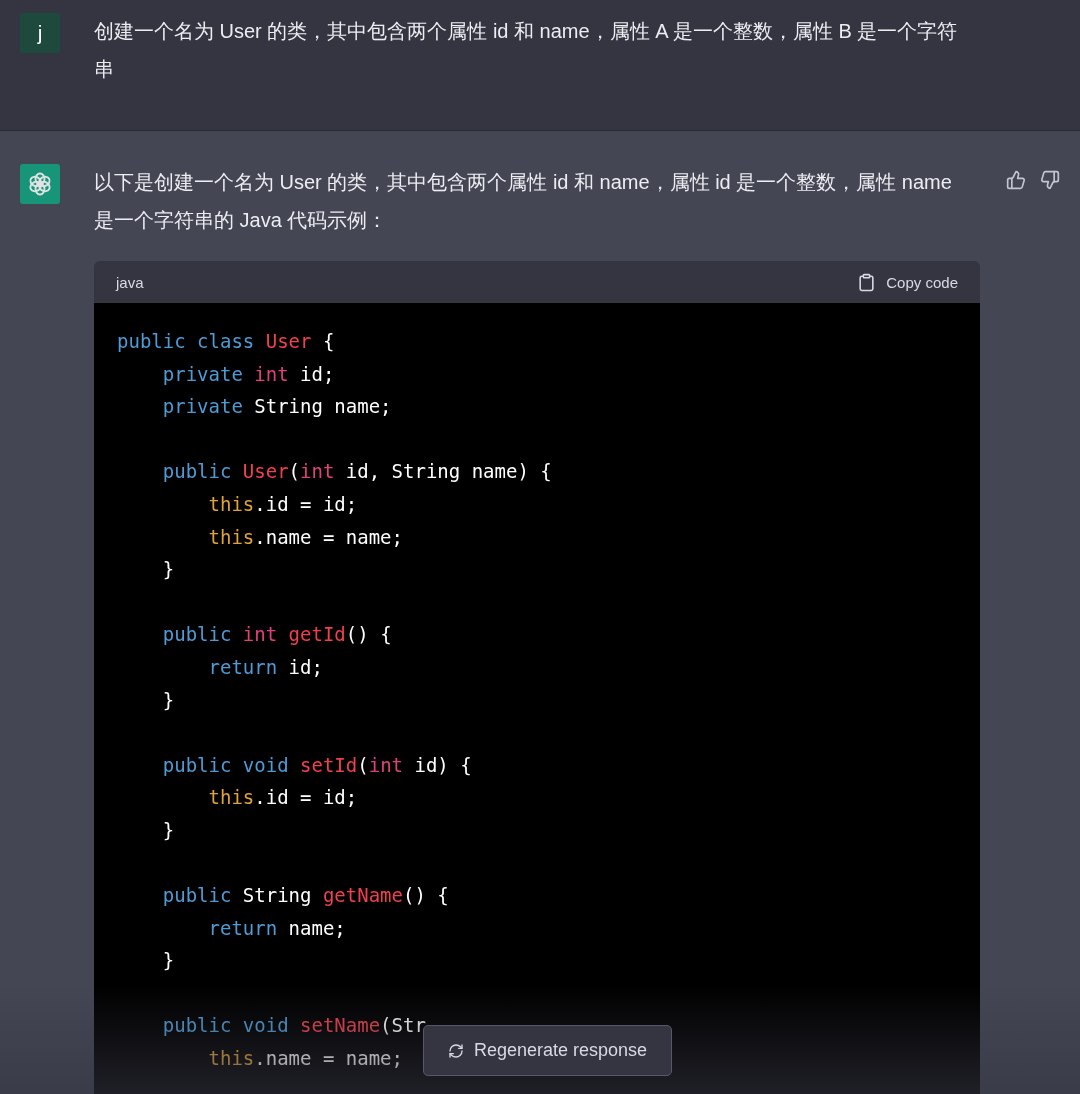 This screenshot has height=1094, width=1080. What do you see at coordinates (293, 1026) in the screenshot?
I see `code-line: public void setName(Str` at bounding box center [293, 1026].